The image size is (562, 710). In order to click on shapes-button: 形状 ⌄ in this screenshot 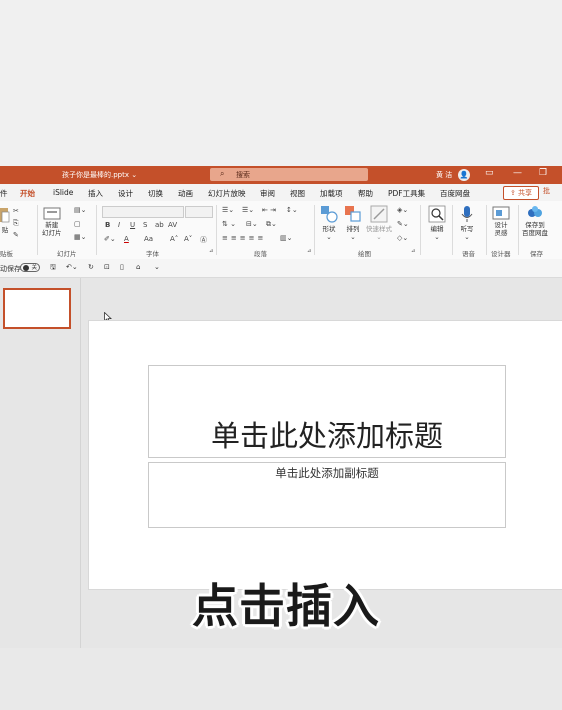, I will do `click(329, 223)`.